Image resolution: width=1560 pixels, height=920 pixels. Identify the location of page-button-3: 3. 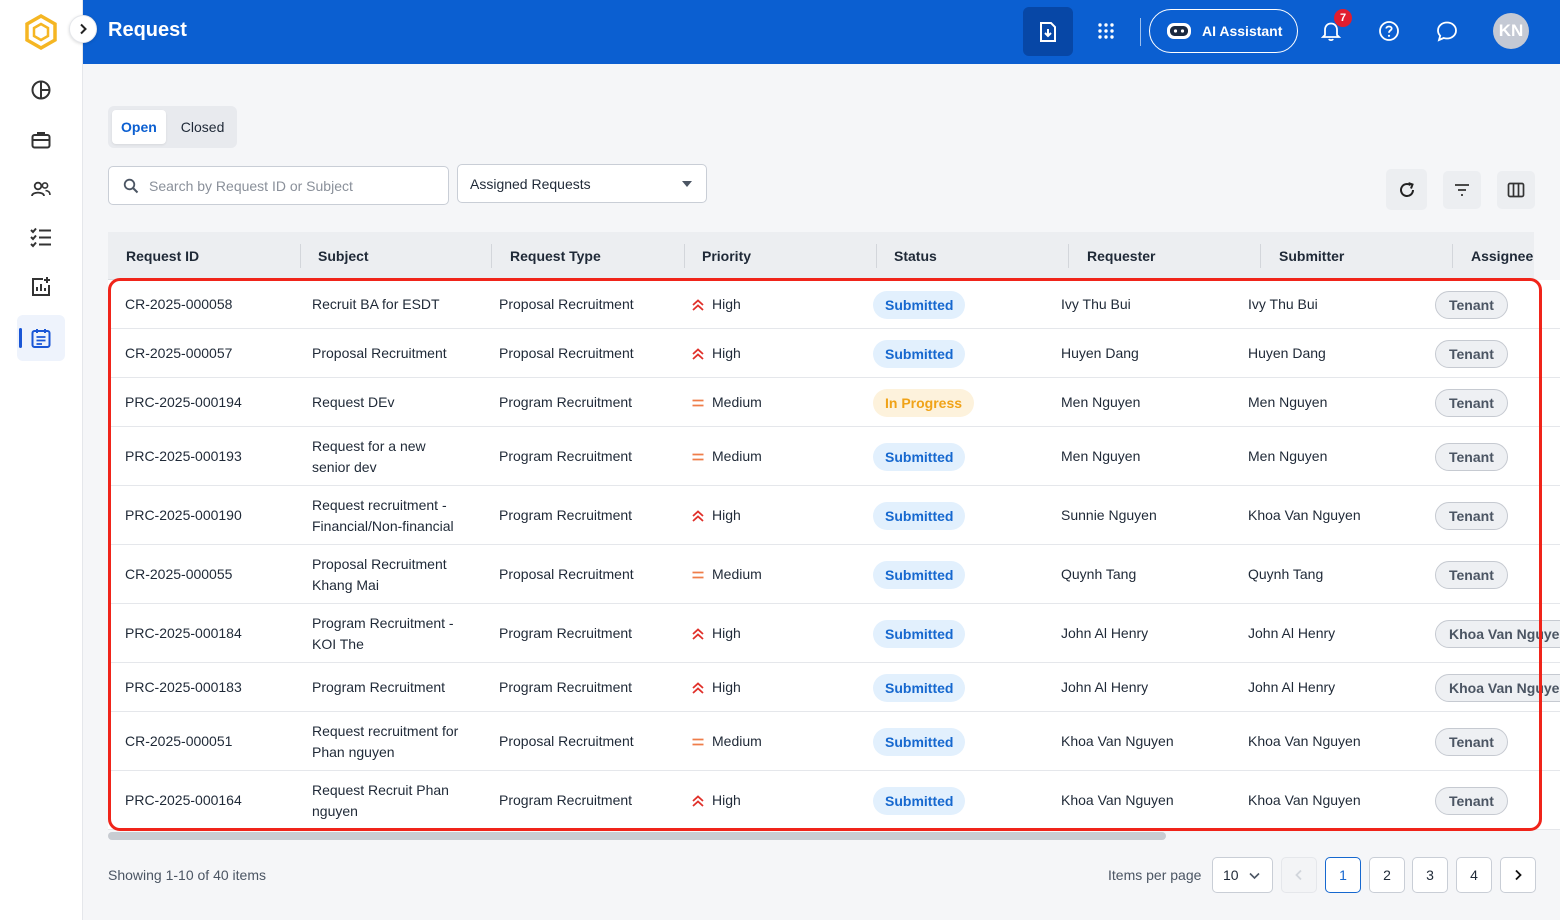
(1430, 875).